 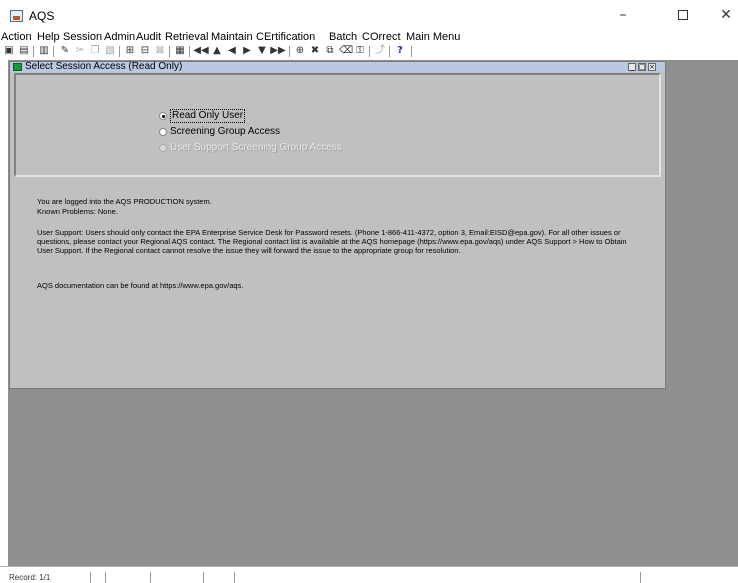 I want to click on duplicate-record-icon: ⧉, so click(x=330, y=51).